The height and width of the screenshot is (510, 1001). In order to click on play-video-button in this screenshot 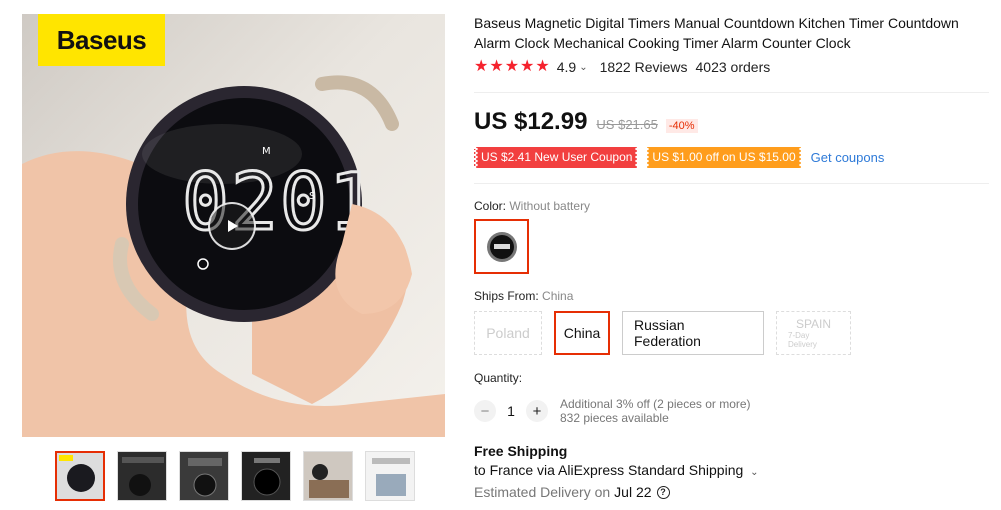, I will do `click(232, 226)`.